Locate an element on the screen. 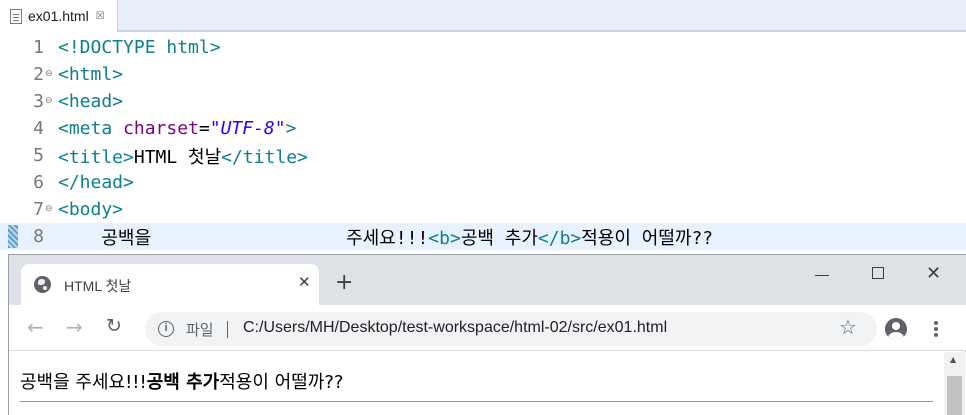 The image size is (966, 415). code-token: <!DOCTYPE html> is located at coordinates (139, 47).